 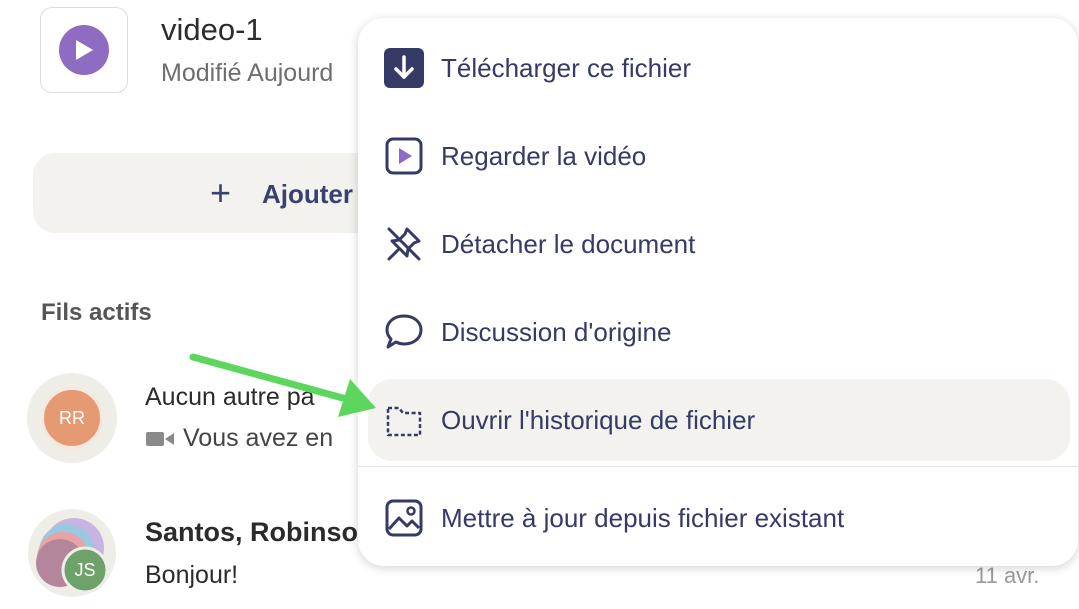 I want to click on annotation-arrow, so click(x=282, y=385).